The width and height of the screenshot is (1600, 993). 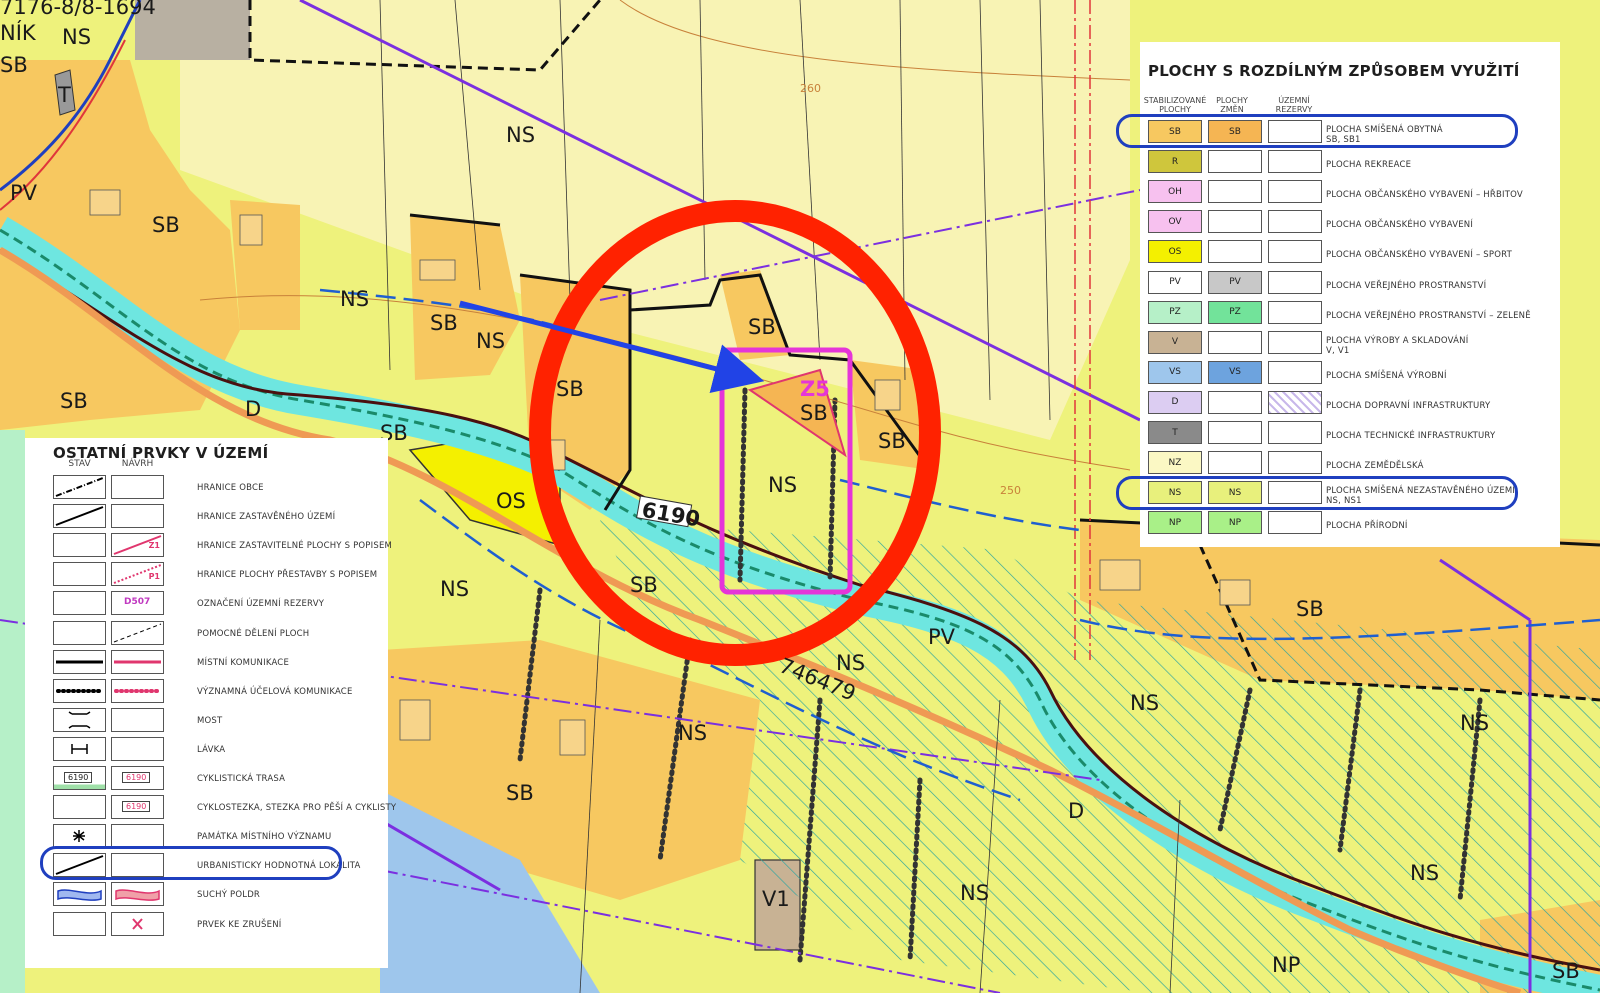 I want to click on legend-label-text: PLOCHA OBČANSKÉHO VYBAVENÍ, so click(x=1400, y=225).